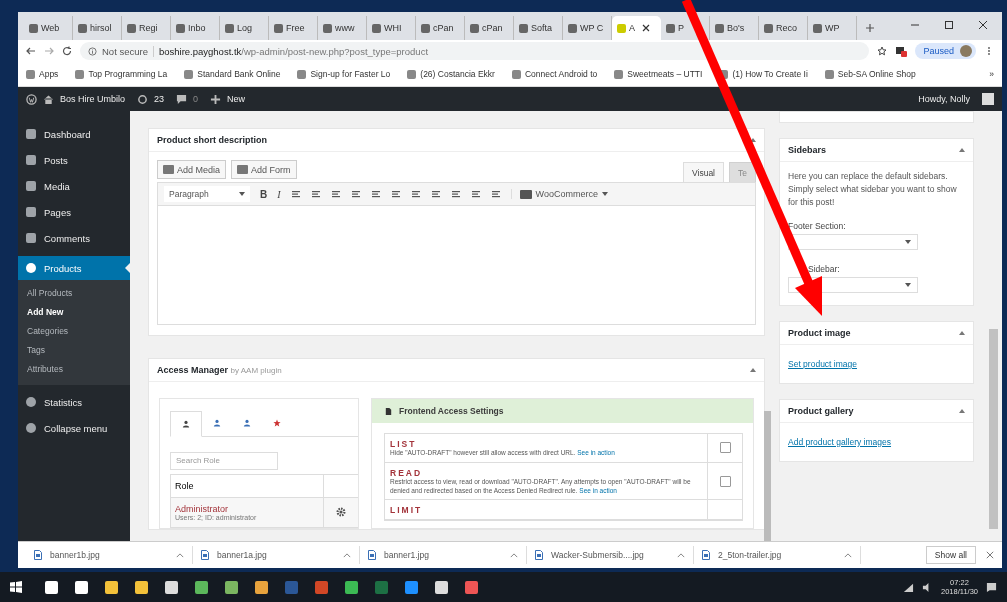 The width and height of the screenshot is (1007, 602). I want to click on download-item: banner1b.jpg, so click(109, 555).